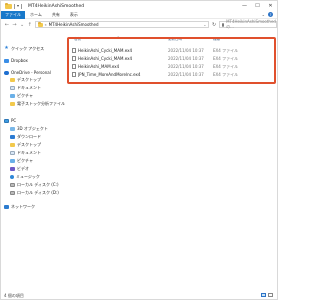 The height and width of the screenshot is (300, 320). I want to click on sidebar-item-stock-files: 電子ストック分析ファイル, so click(37, 103).